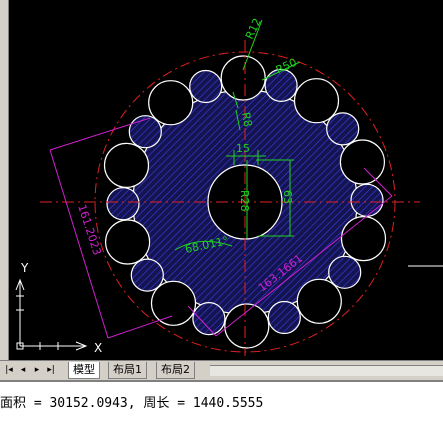  Describe the element at coordinates (51, 314) in the screenshot. I see `ucs-icon` at that location.